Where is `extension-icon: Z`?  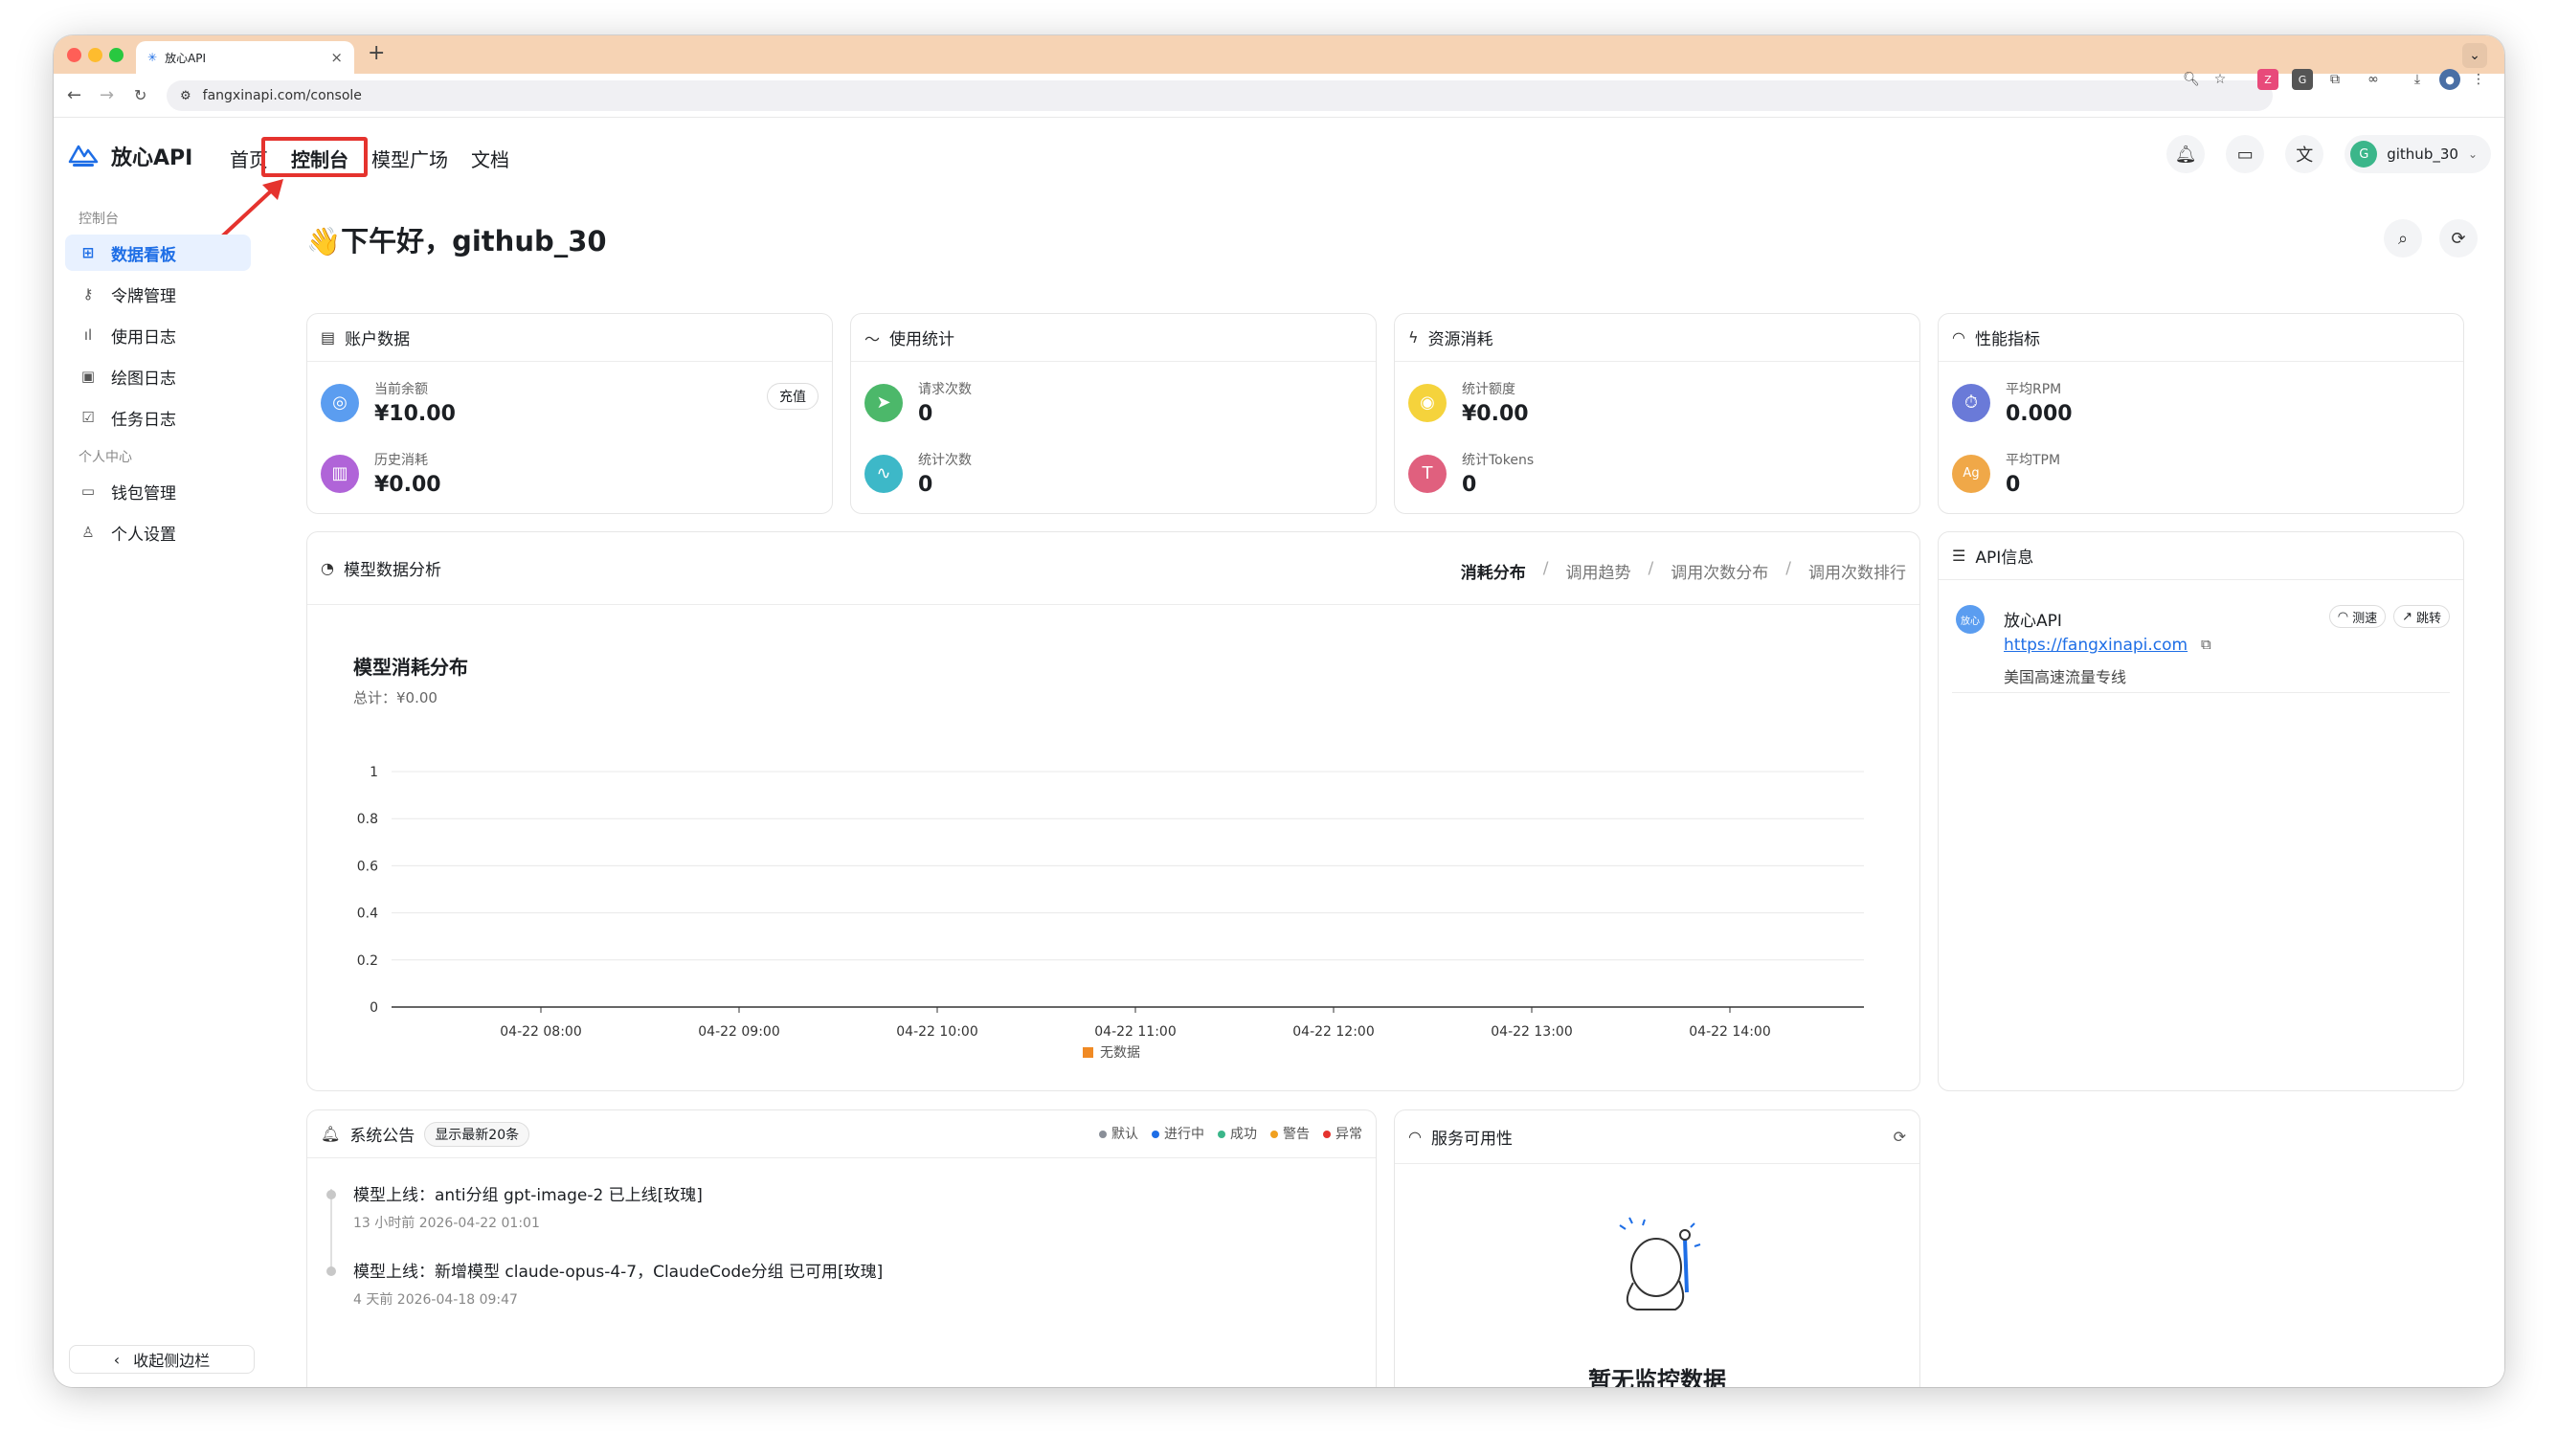
extension-icon: Z is located at coordinates (2267, 80).